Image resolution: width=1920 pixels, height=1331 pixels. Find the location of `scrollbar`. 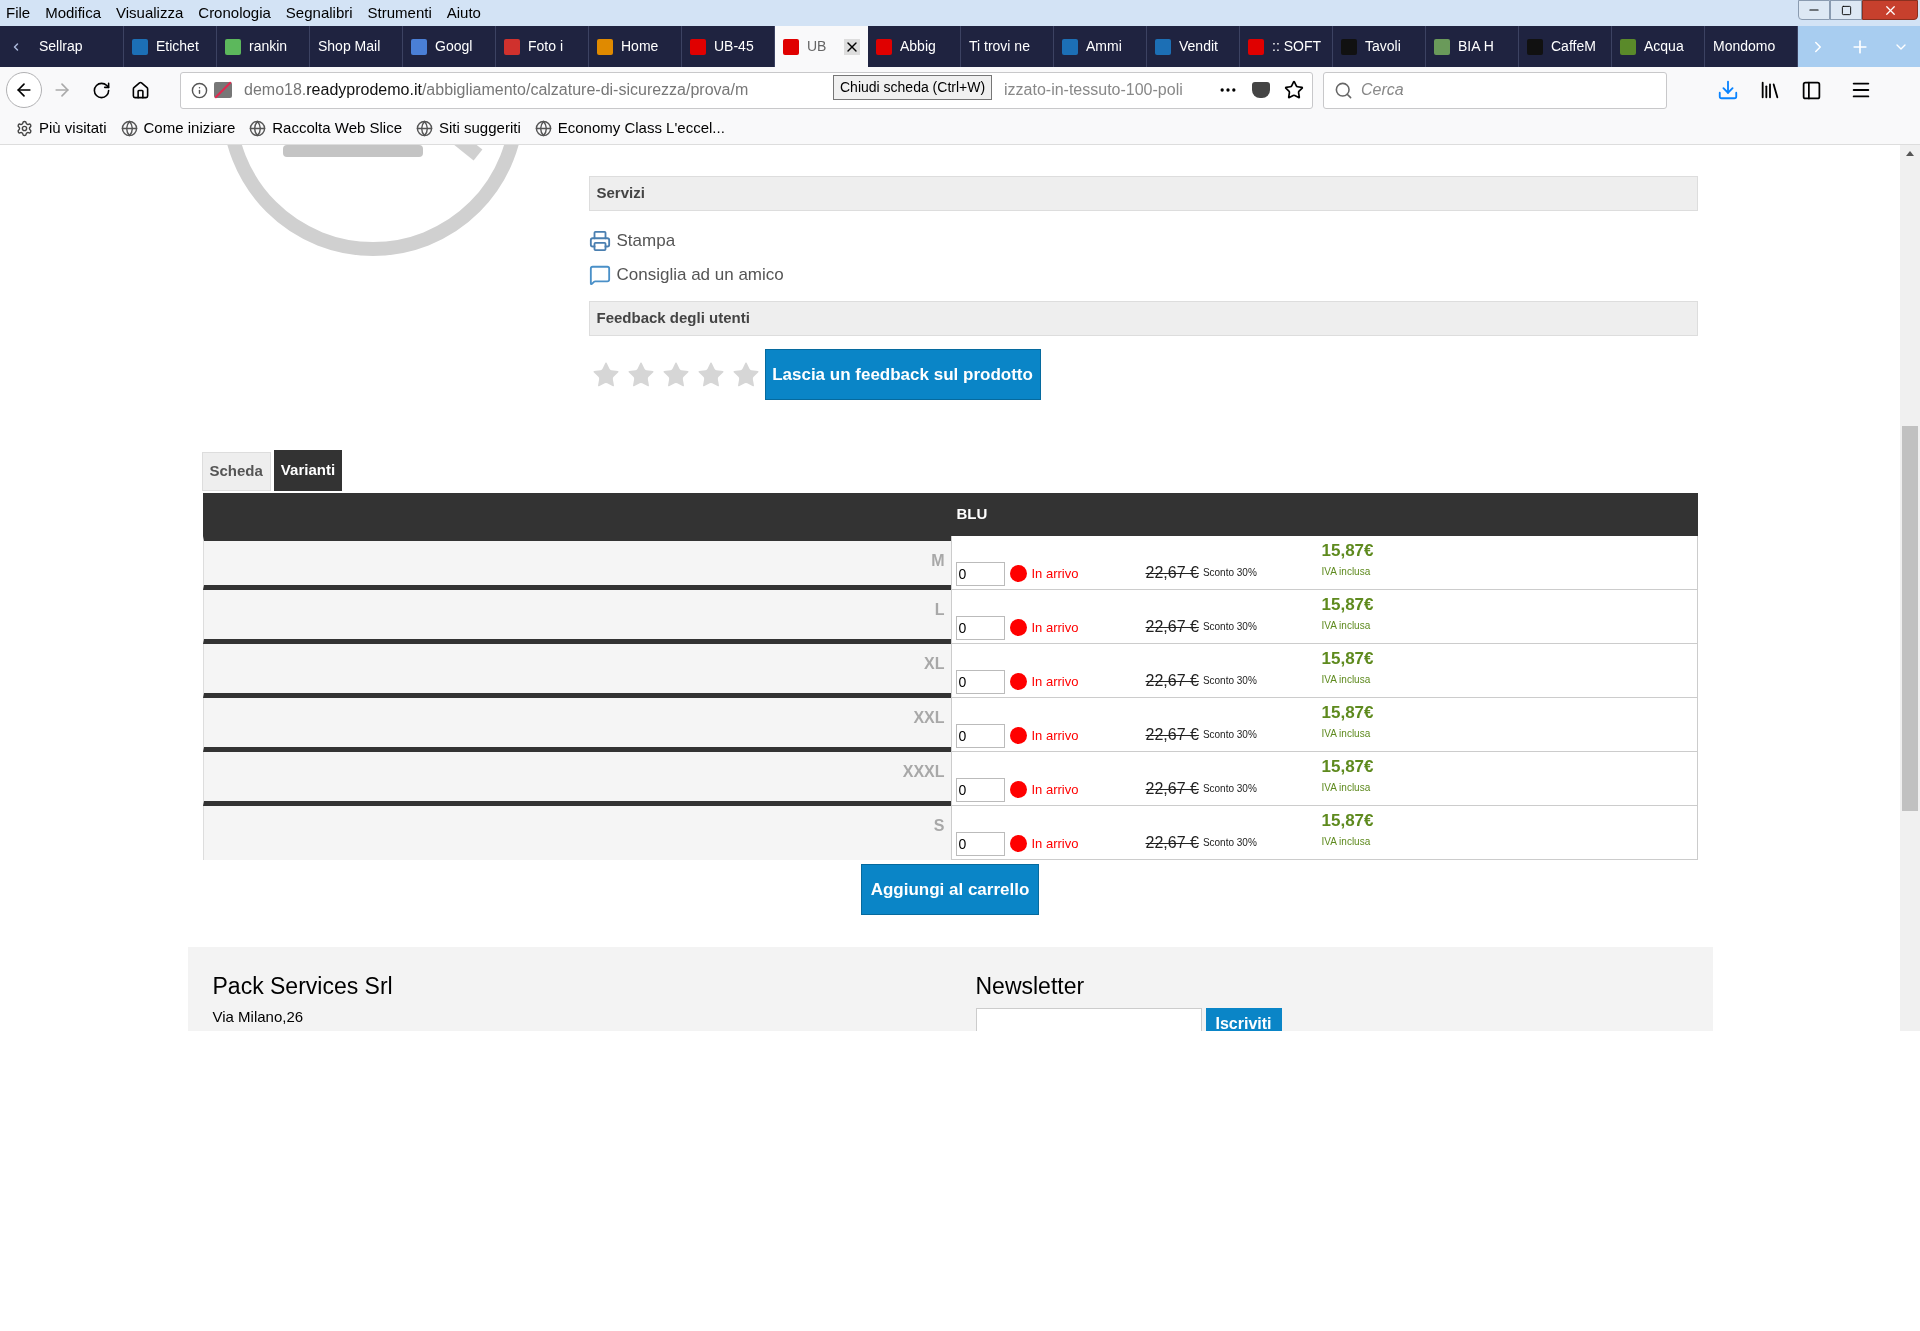

scrollbar is located at coordinates (1910, 588).